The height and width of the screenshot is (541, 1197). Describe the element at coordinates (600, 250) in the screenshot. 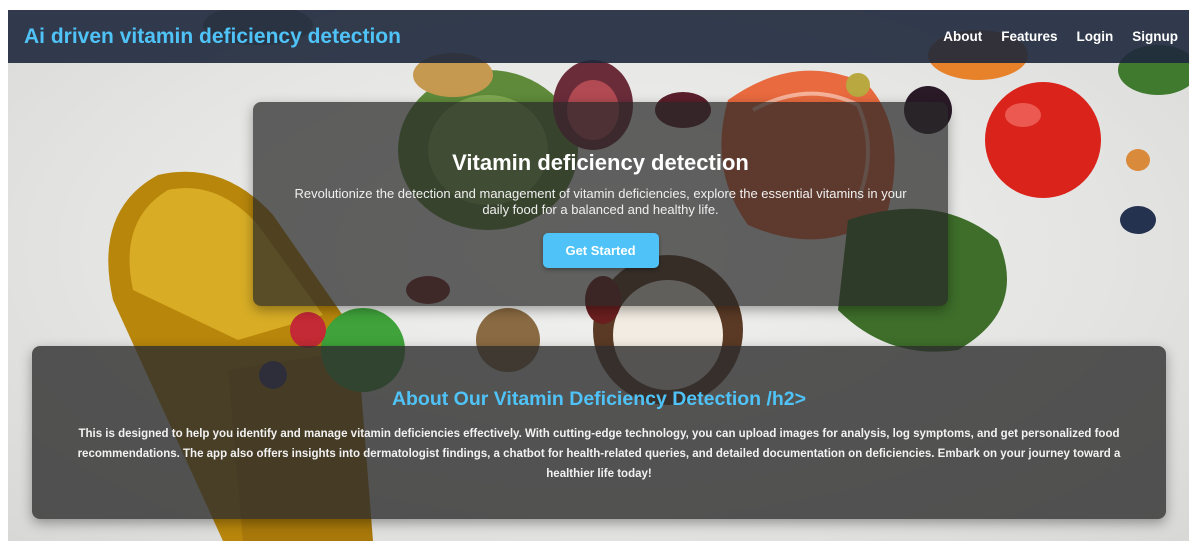

I see `get-started-button: Get Started` at that location.